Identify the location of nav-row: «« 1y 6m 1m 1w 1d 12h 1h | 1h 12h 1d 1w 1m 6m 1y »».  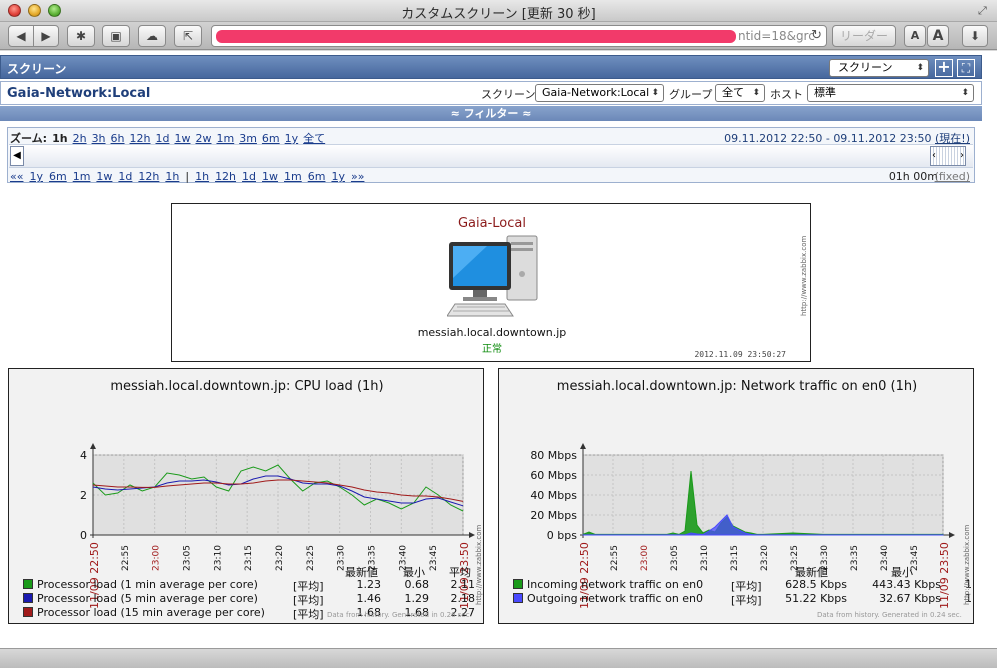
(187, 176).